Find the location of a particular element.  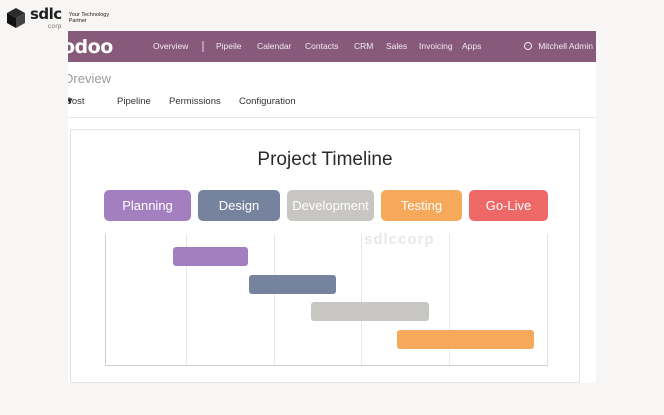

chevron-down-icon: ▼ is located at coordinates (71, 101).